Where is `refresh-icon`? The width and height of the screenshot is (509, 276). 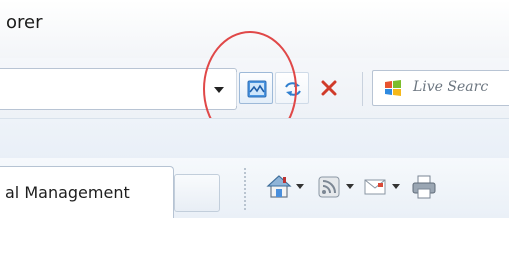
refresh-icon is located at coordinates (293, 89).